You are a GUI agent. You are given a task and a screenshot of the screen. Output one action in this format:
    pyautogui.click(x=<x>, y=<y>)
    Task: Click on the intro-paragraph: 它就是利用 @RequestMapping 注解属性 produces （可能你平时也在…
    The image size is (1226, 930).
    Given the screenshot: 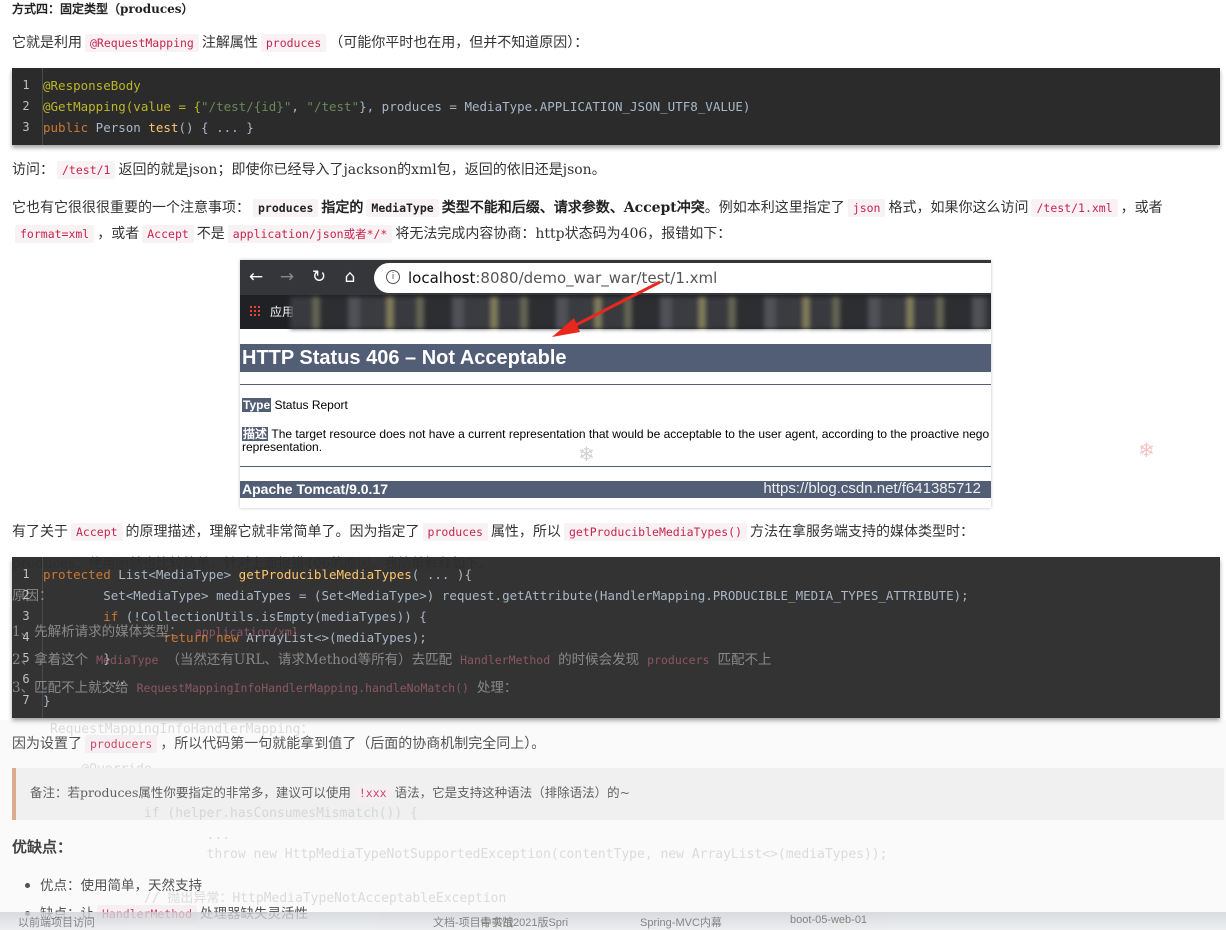 What is the action you would take?
    pyautogui.click(x=300, y=43)
    